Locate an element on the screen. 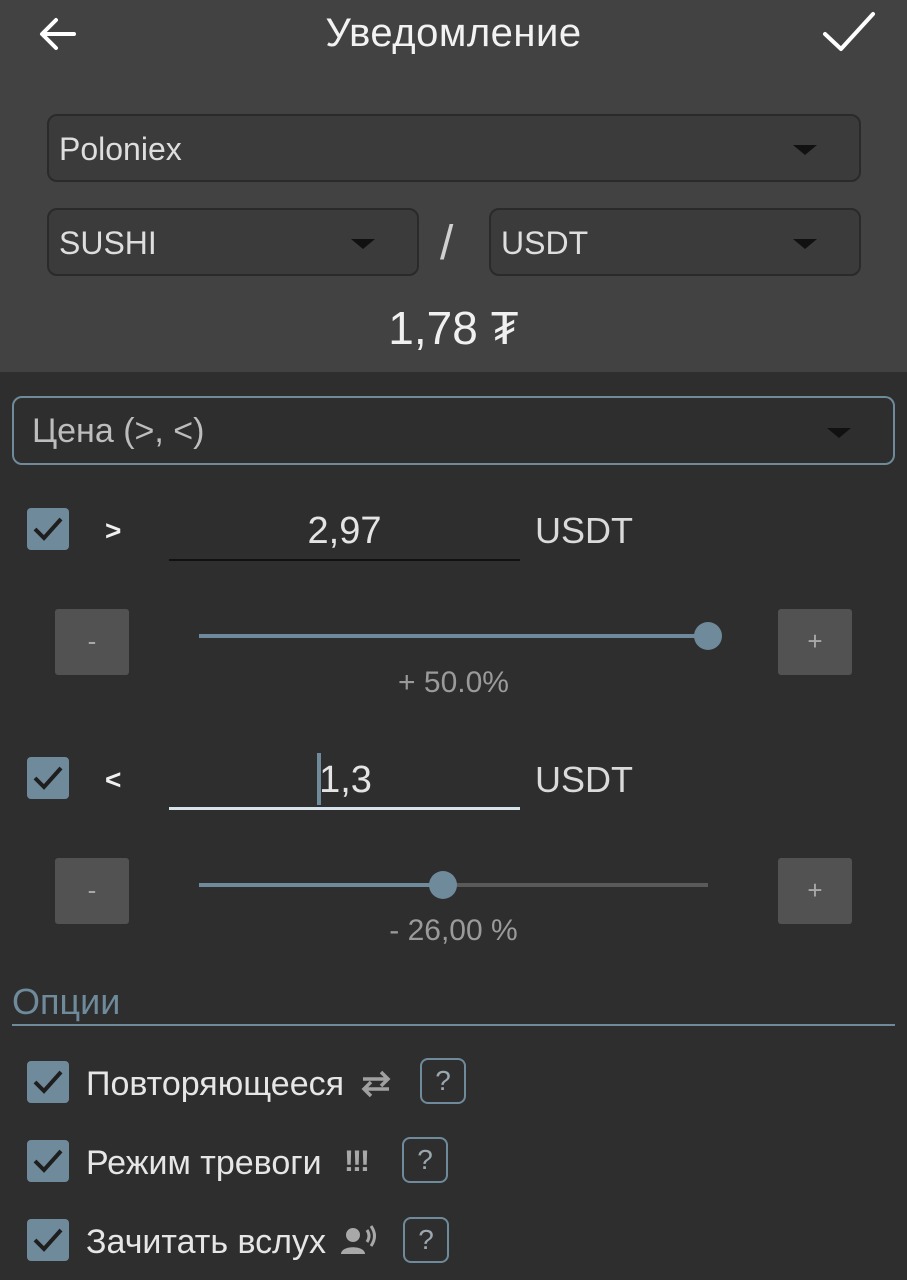 Image resolution: width=907 pixels, height=1280 pixels. upper-percent-label: + 50.0% is located at coordinates (453, 682).